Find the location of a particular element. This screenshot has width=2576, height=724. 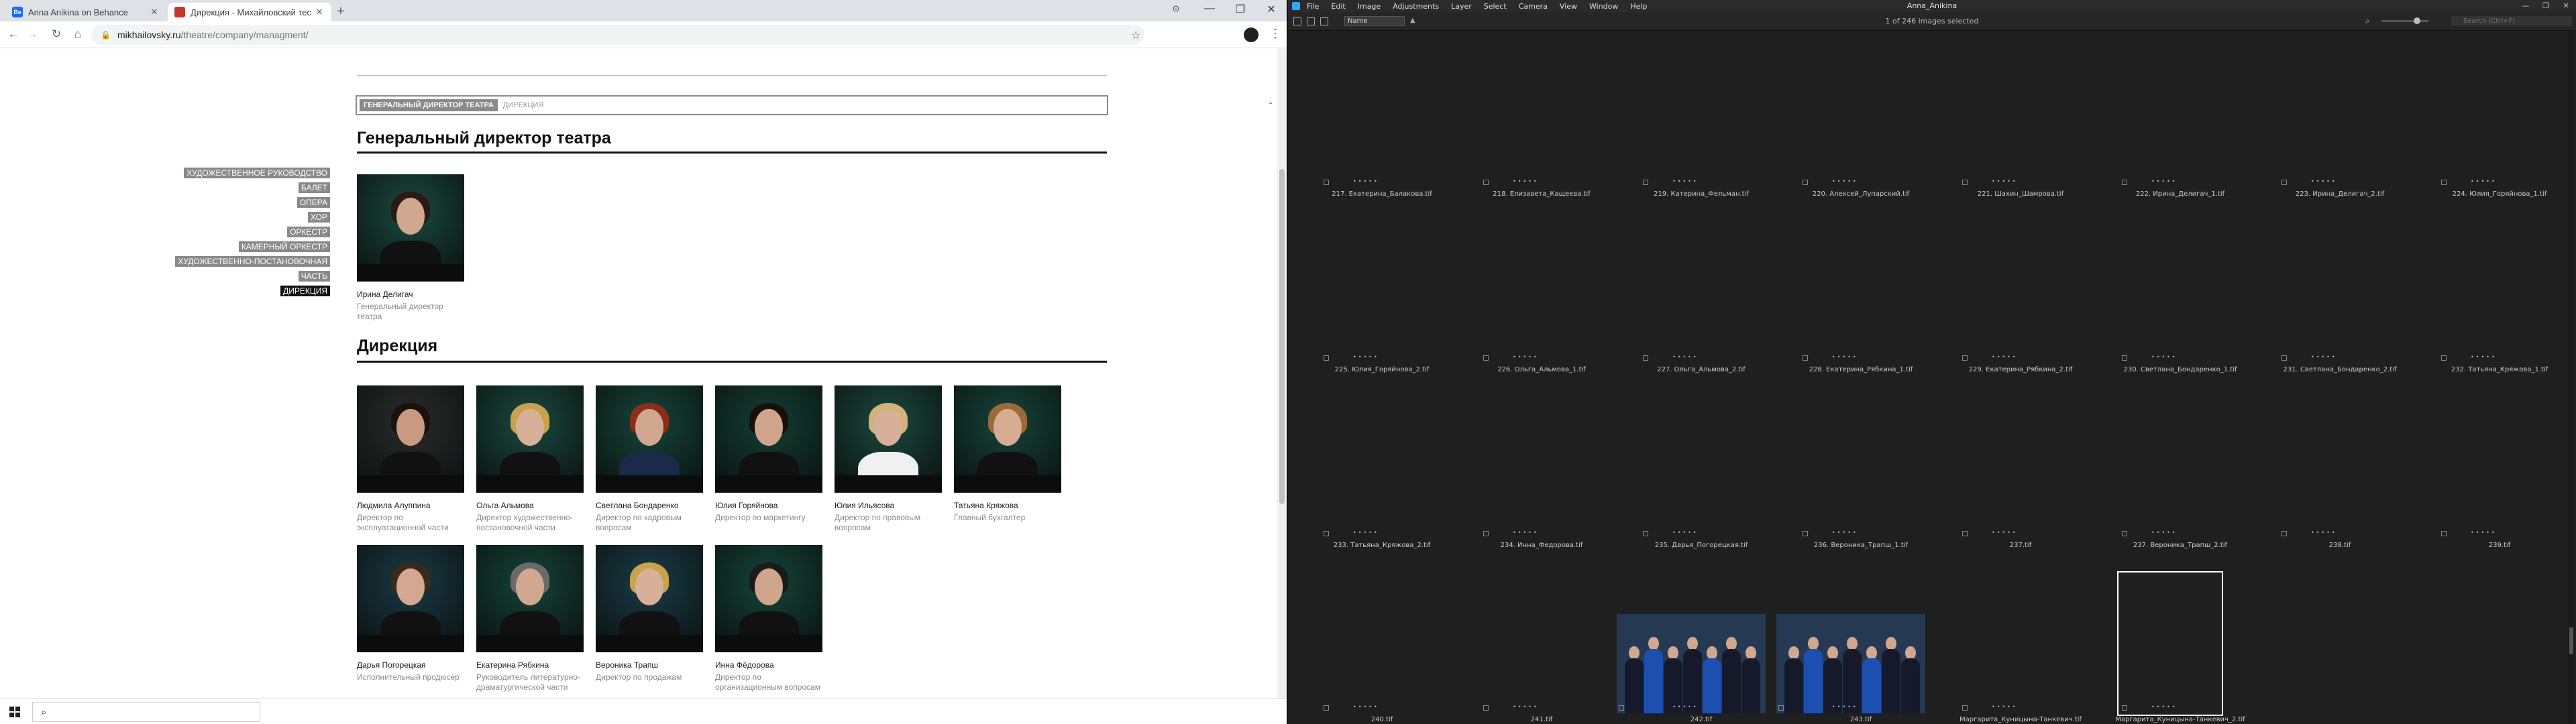

image-thumbnail: ••••• 222. Ирина_Делигач_1.tif is located at coordinates (2190, 116).